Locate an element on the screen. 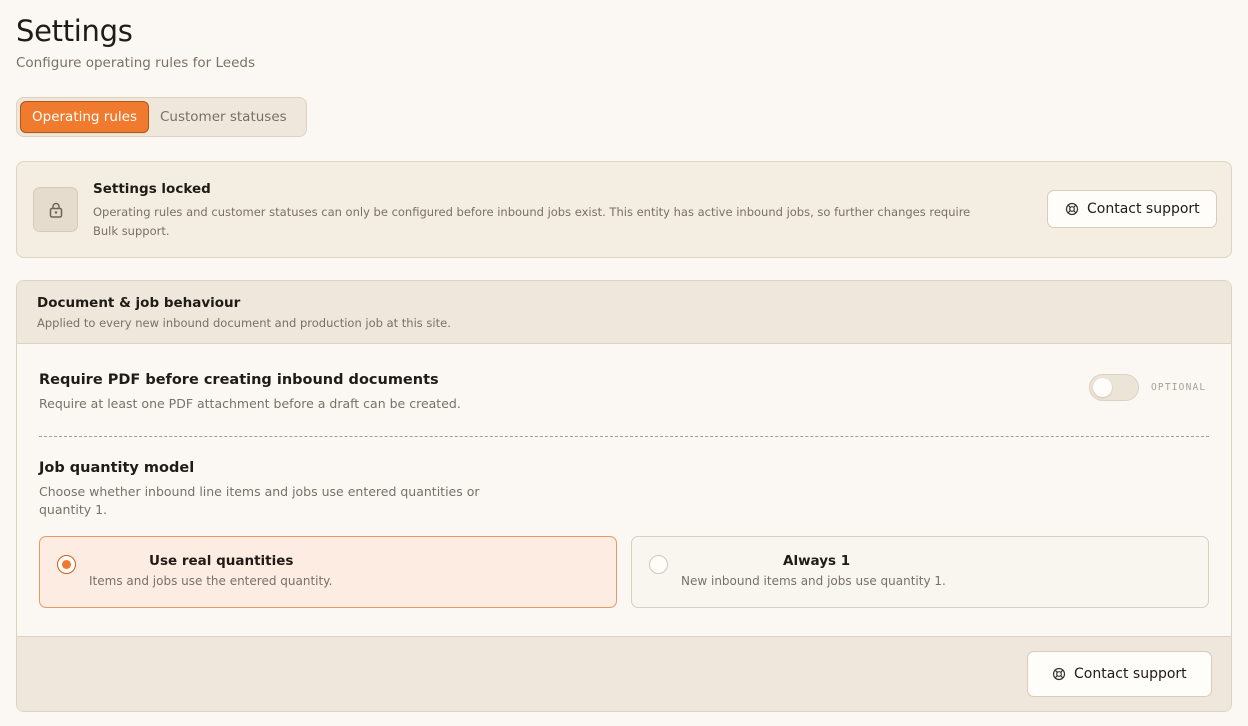  lock-icon is located at coordinates (55, 210).